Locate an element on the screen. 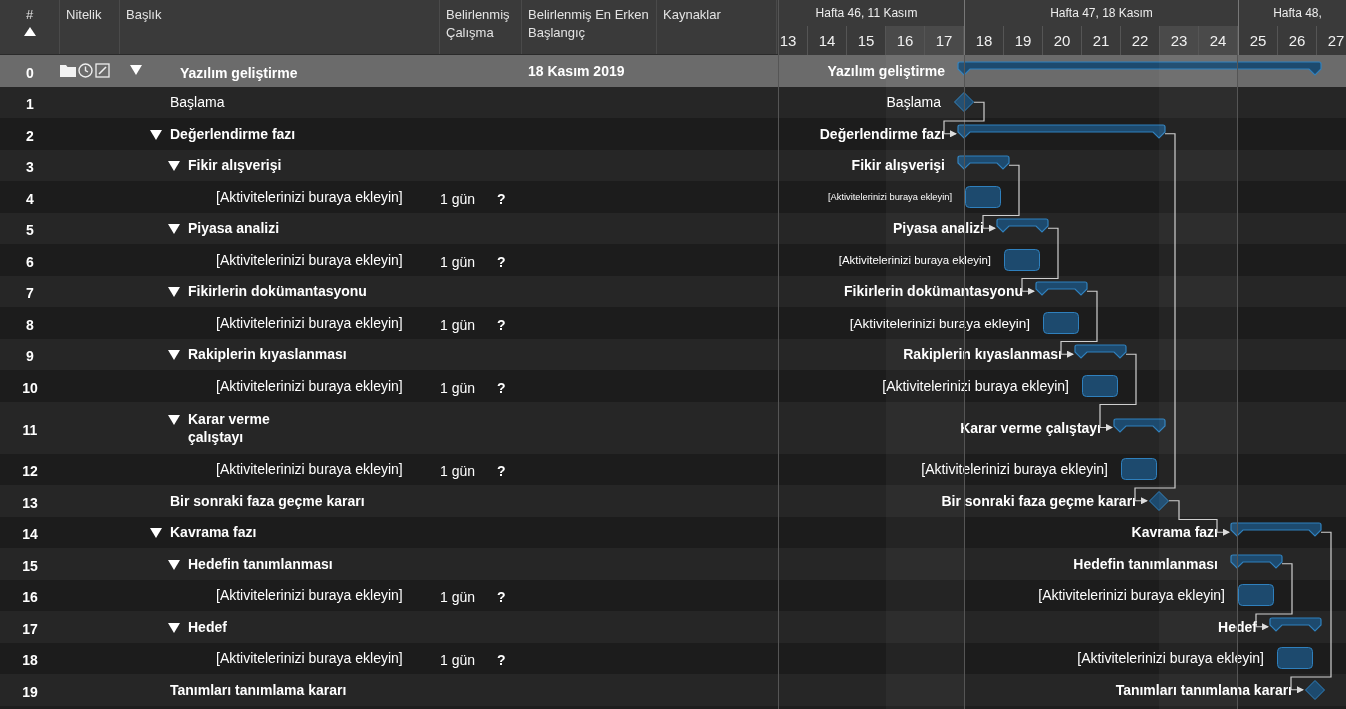 Image resolution: width=1346 pixels, height=709 pixels. table-row: 13 Bir sonraki faza geçme kararı is located at coordinates (389, 501).